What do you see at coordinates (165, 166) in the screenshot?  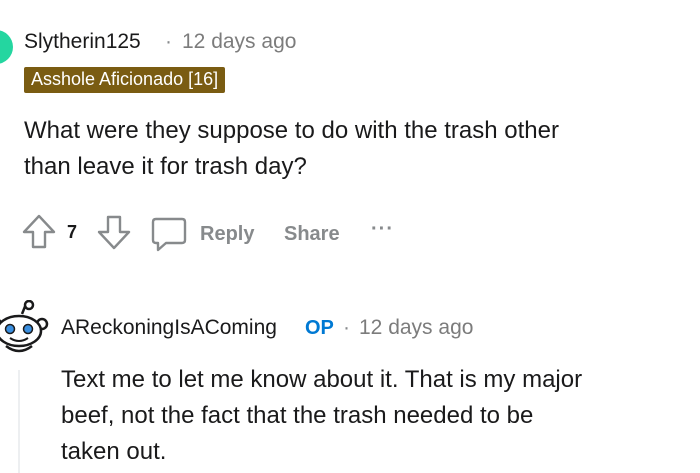 I see `comment-body-line: than leave it for trash day?` at bounding box center [165, 166].